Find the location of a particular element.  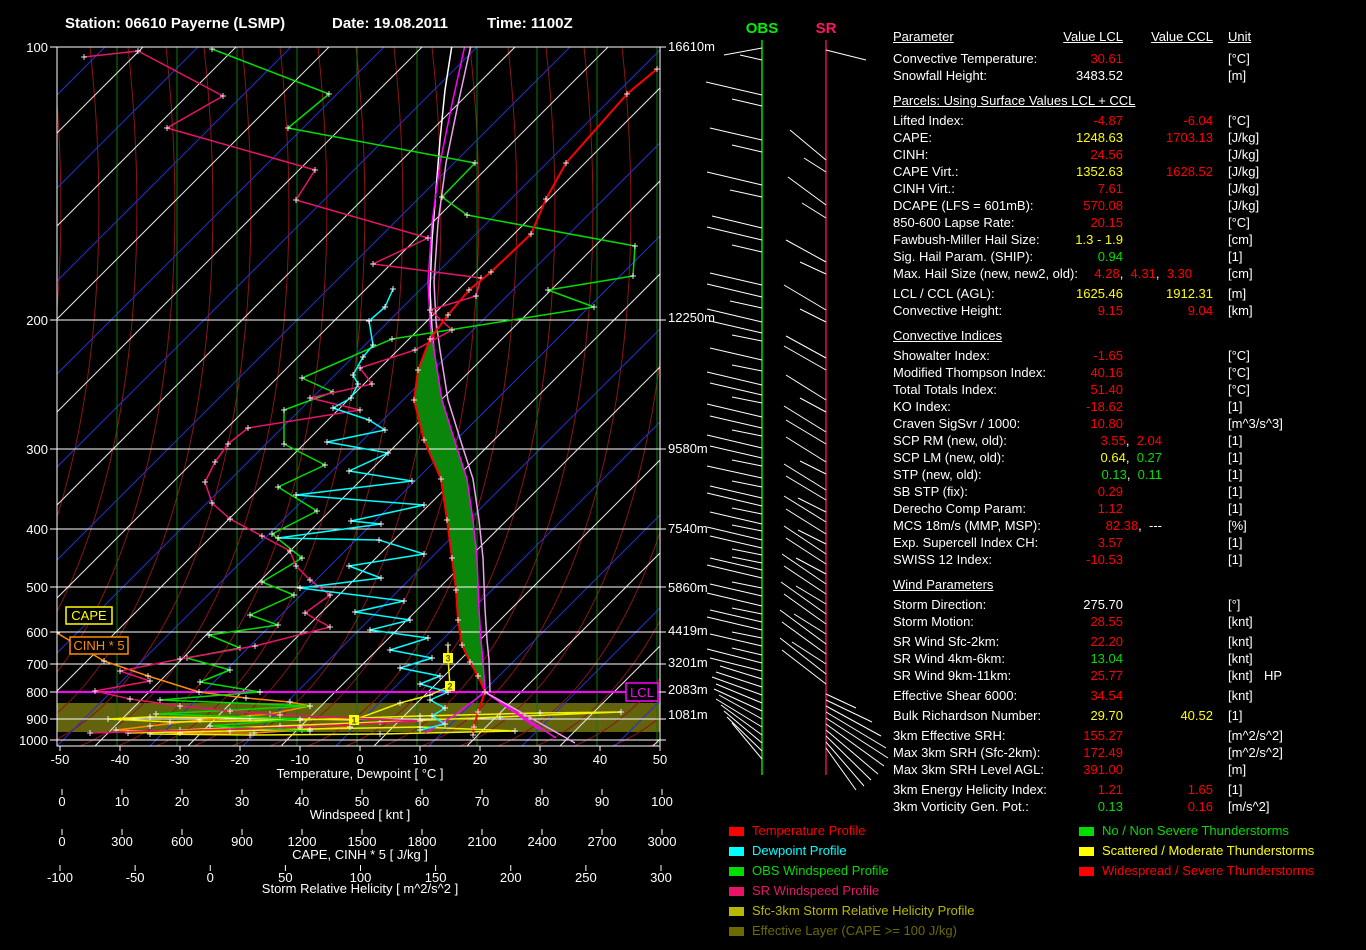

param-unit: [m^2/s^2] is located at coordinates (1255, 735).